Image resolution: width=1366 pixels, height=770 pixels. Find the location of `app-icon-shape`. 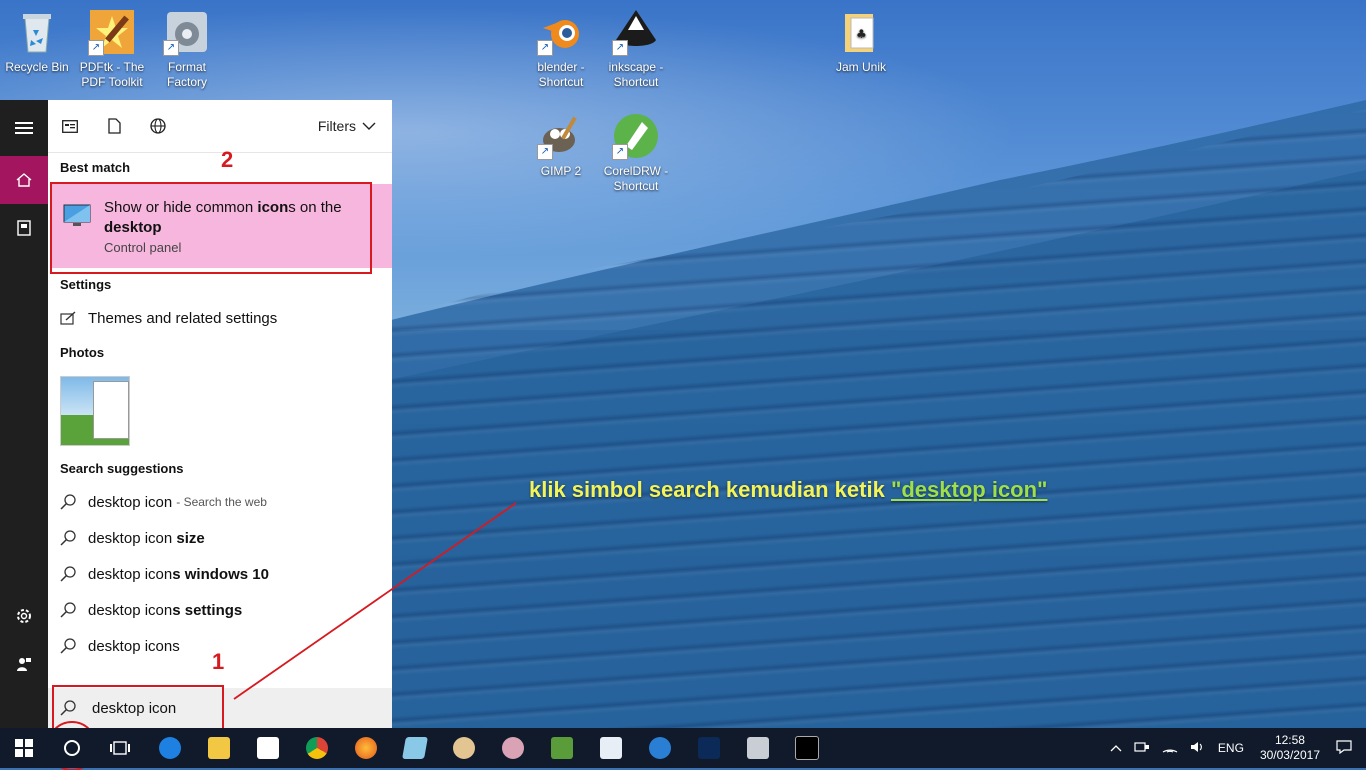

app-icon-shape is located at coordinates (415, 748).